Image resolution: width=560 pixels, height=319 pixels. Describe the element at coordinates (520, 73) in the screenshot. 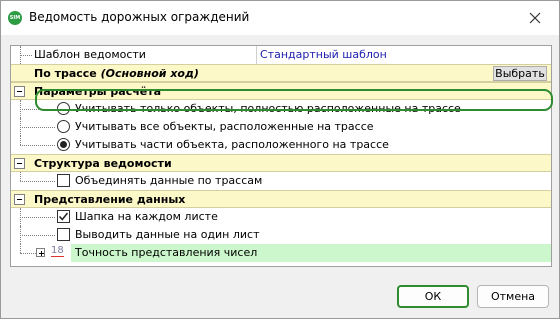

I see `select-route-button: Выбрать` at that location.